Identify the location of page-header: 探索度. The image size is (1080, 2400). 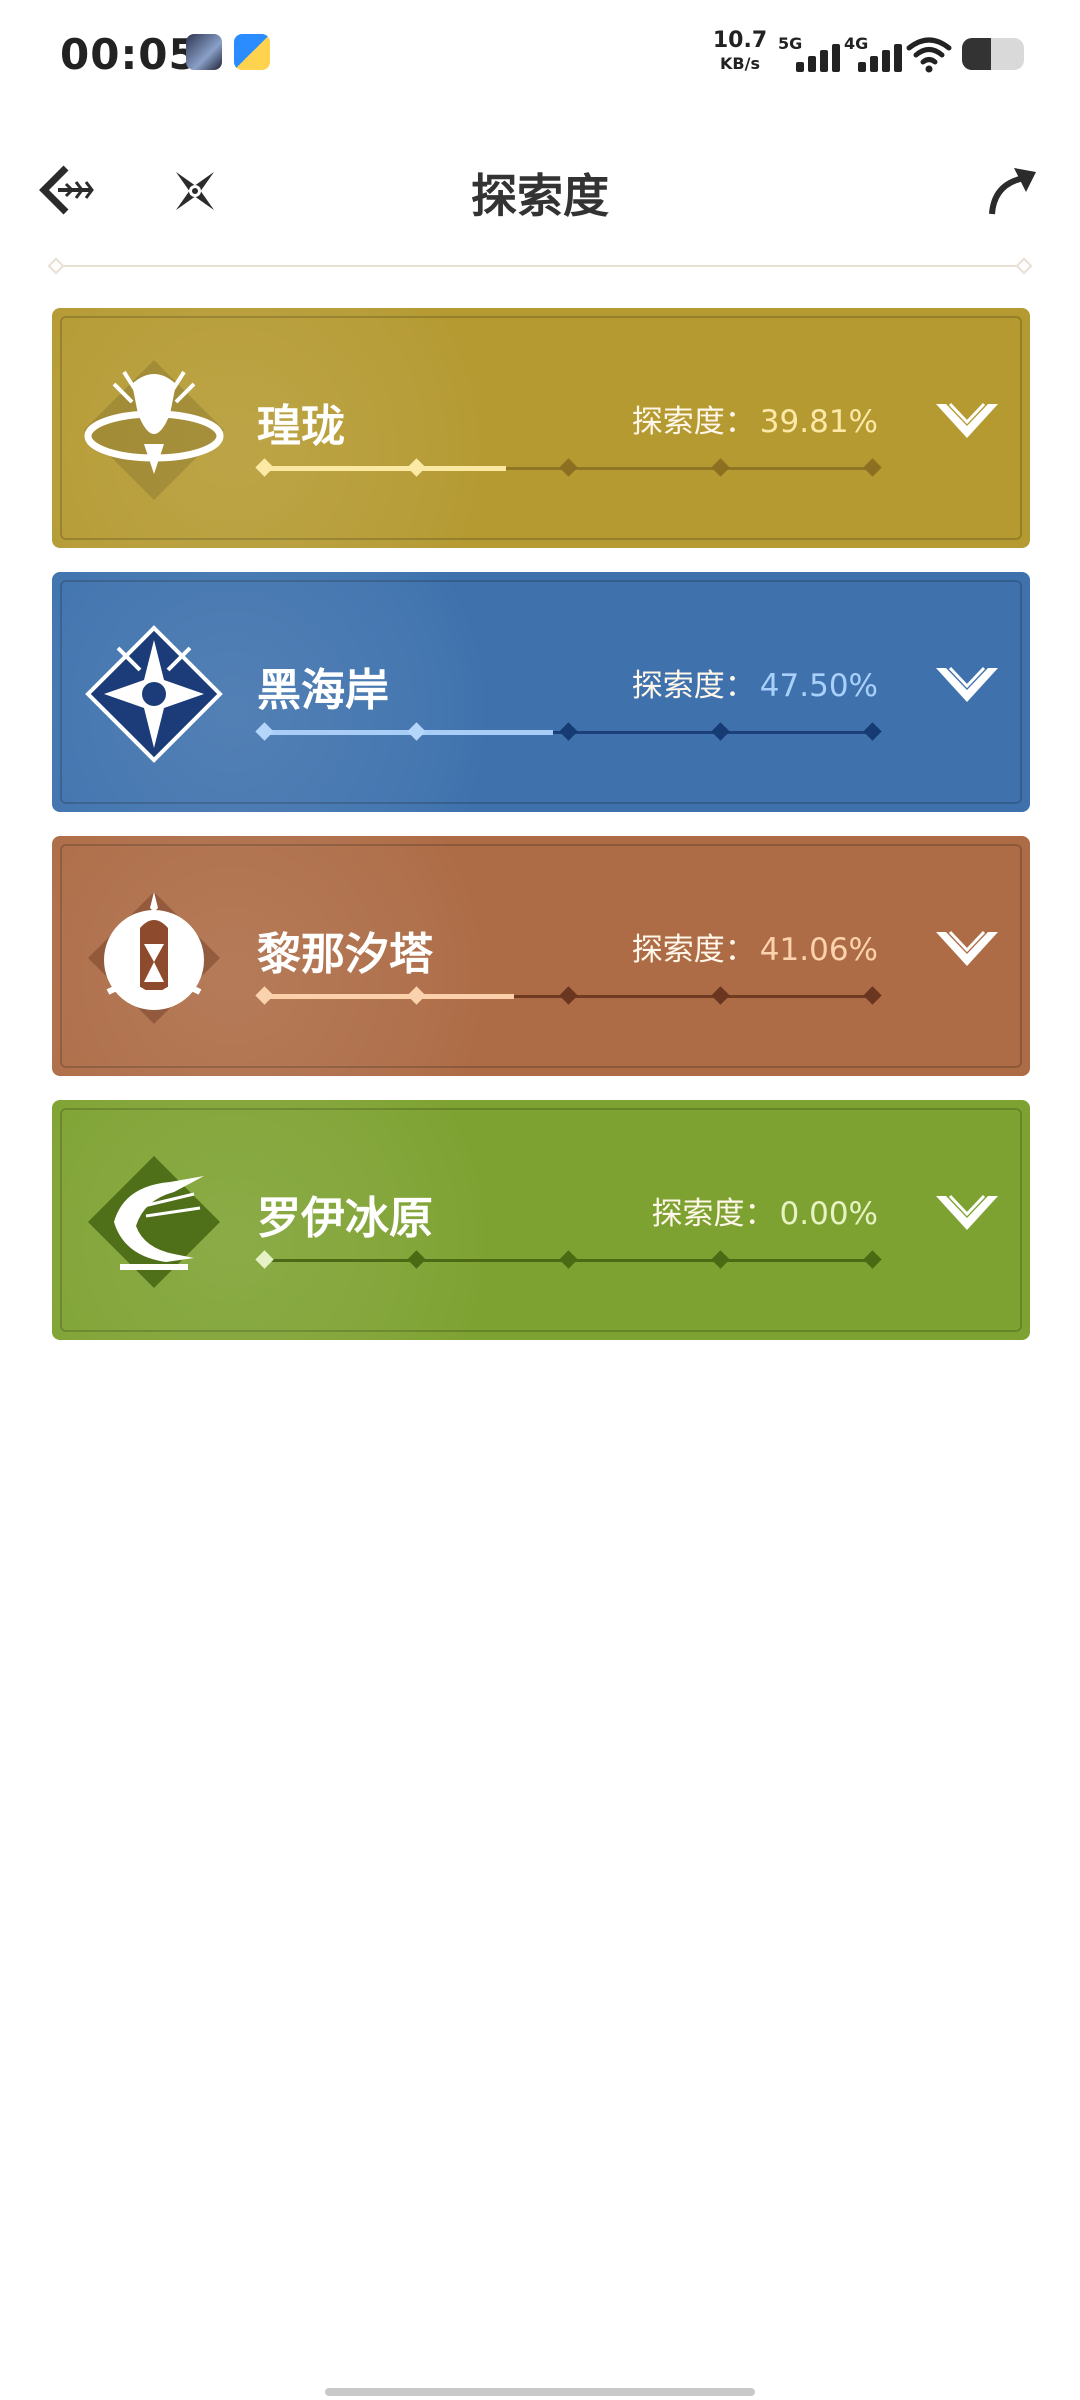
(540, 190).